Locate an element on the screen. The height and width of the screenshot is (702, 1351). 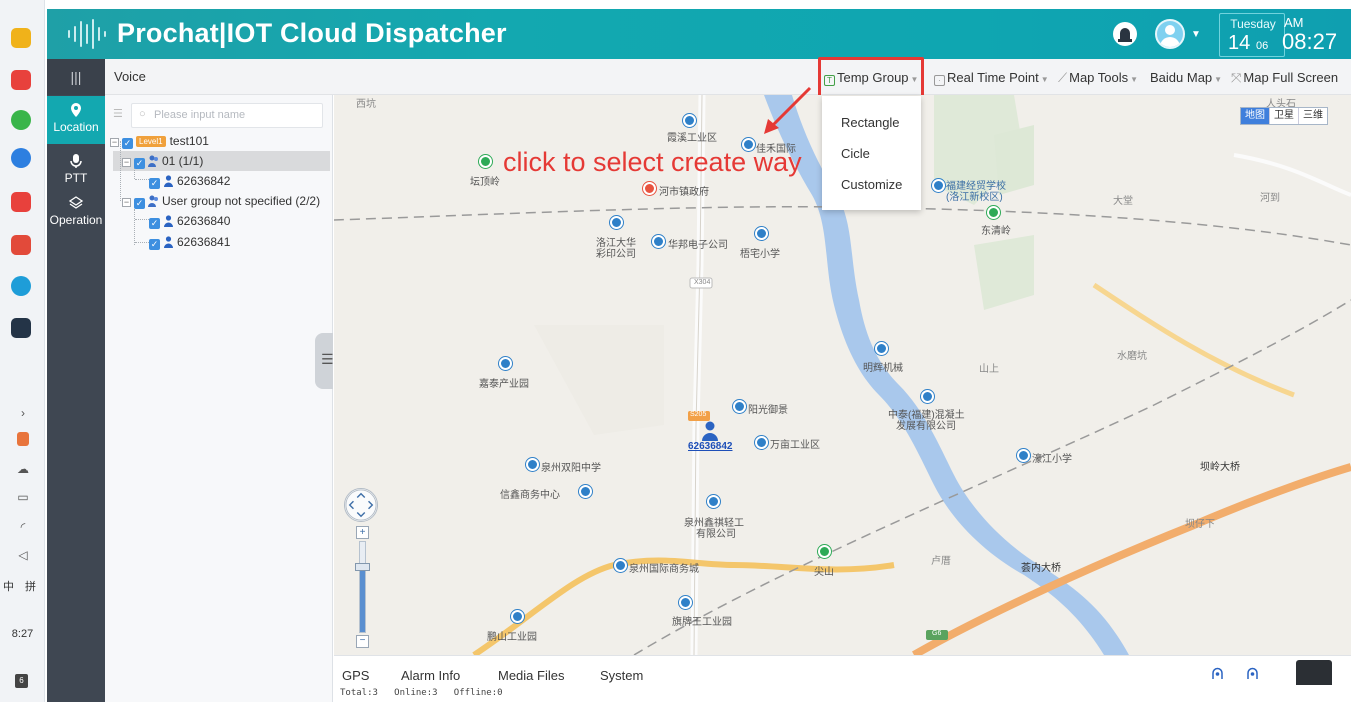
menu-toggle-icon: ||| is located at coordinates (76, 77).